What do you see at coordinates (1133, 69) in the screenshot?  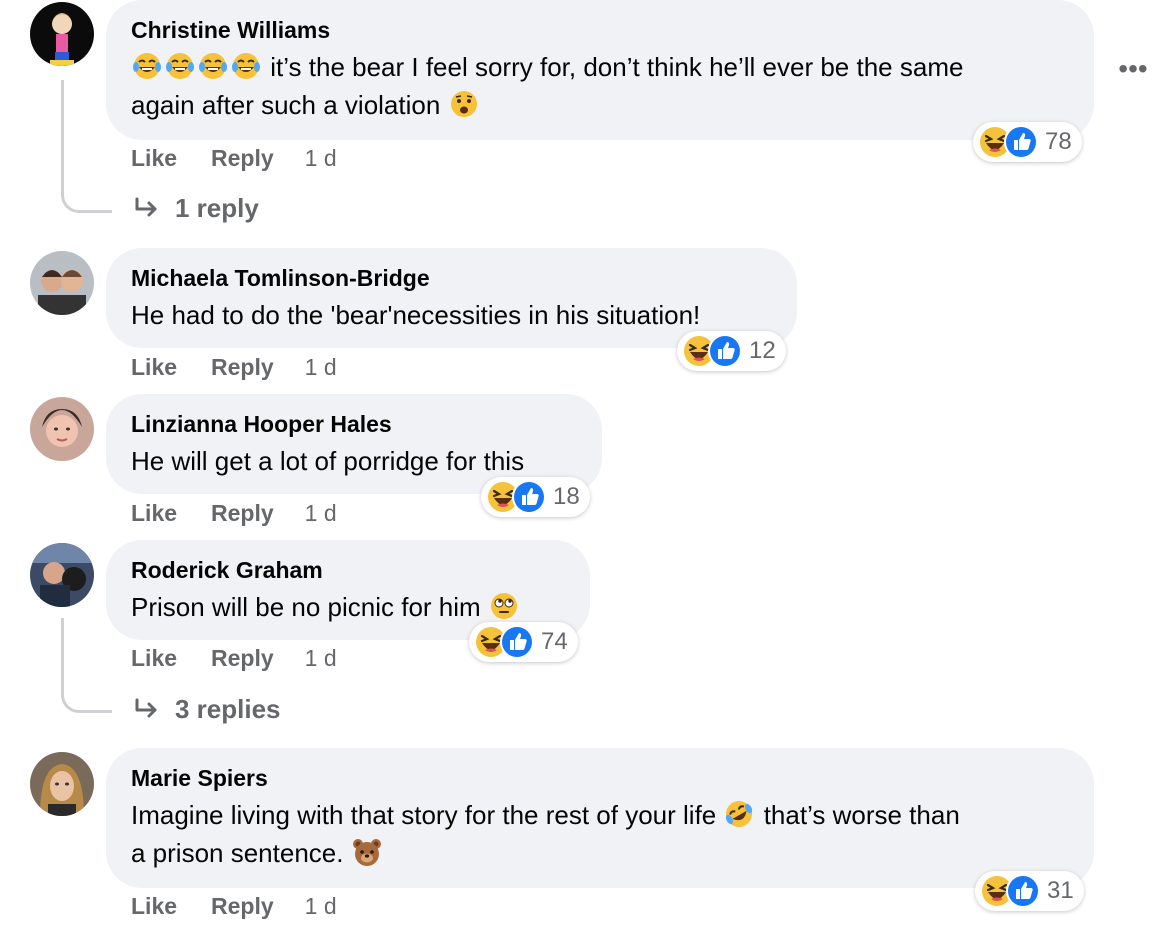 I see `more-options-icon: •••` at bounding box center [1133, 69].